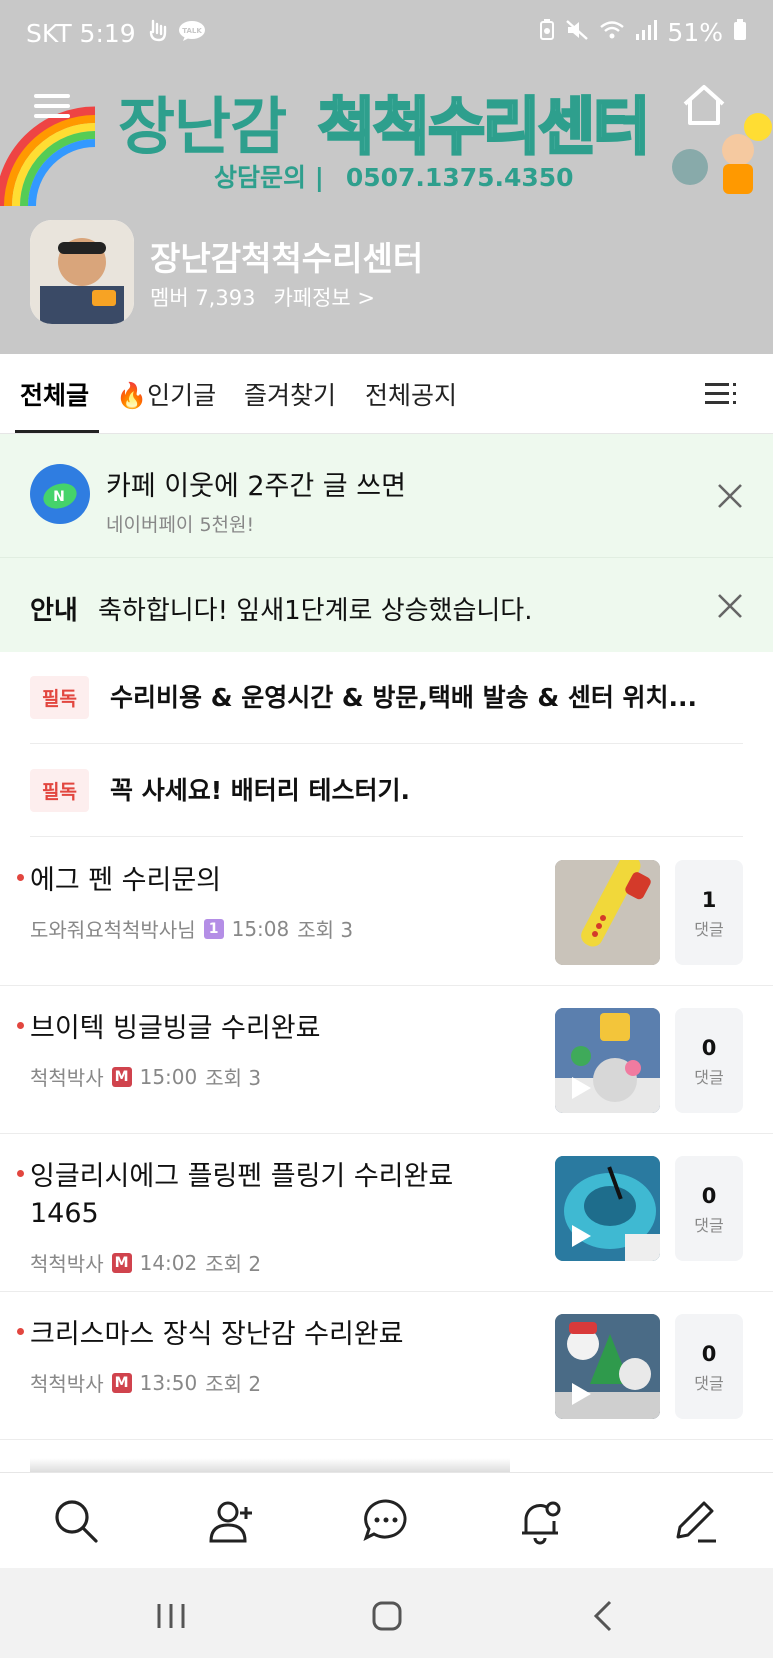  I want to click on talk-icon: TALK, so click(192, 33).